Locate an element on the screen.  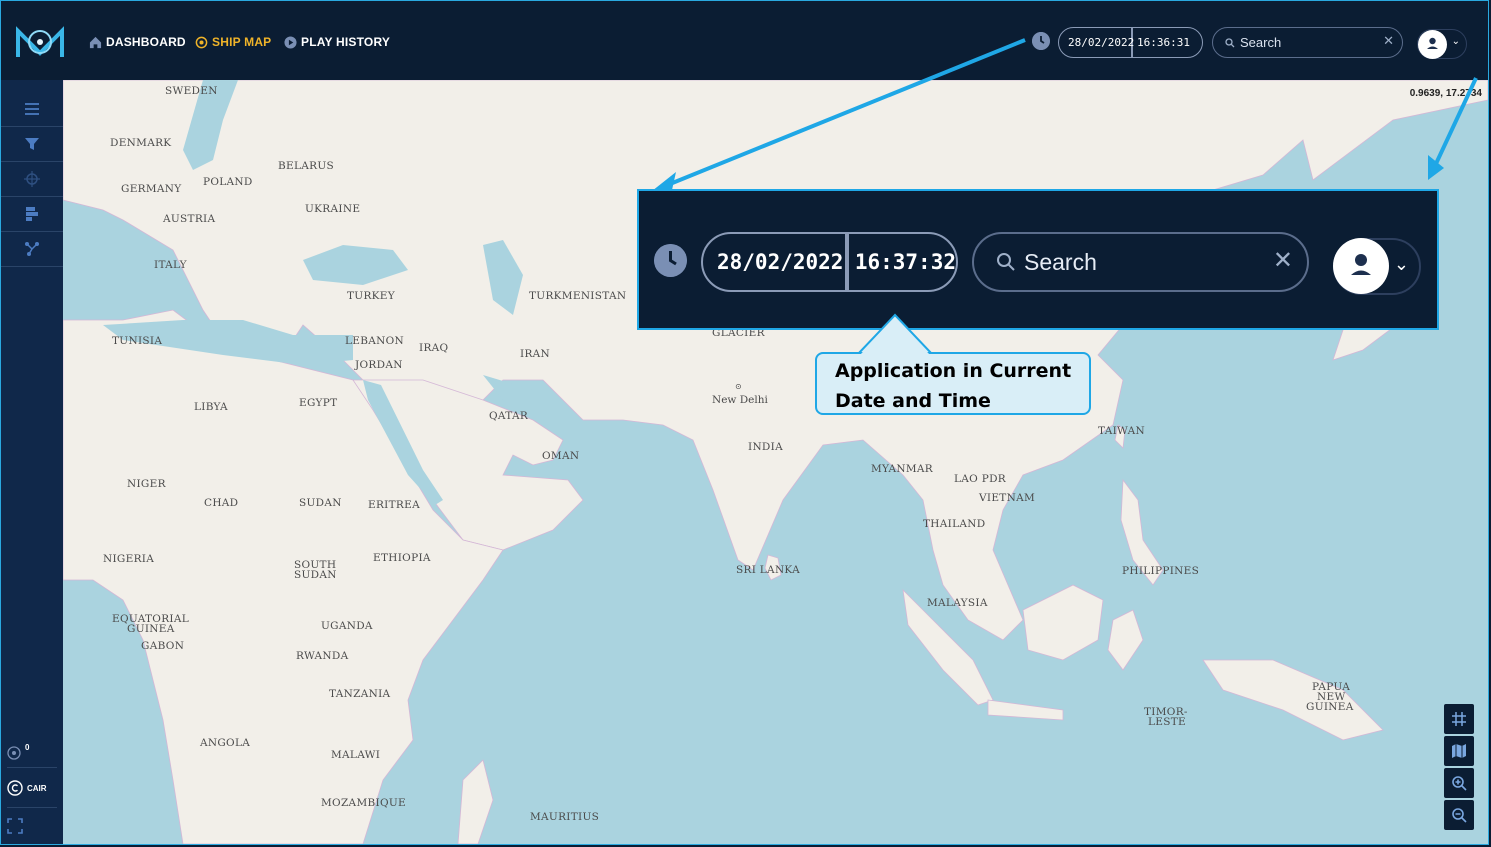
map-label: MOZAMBIQUE is located at coordinates (363, 803).